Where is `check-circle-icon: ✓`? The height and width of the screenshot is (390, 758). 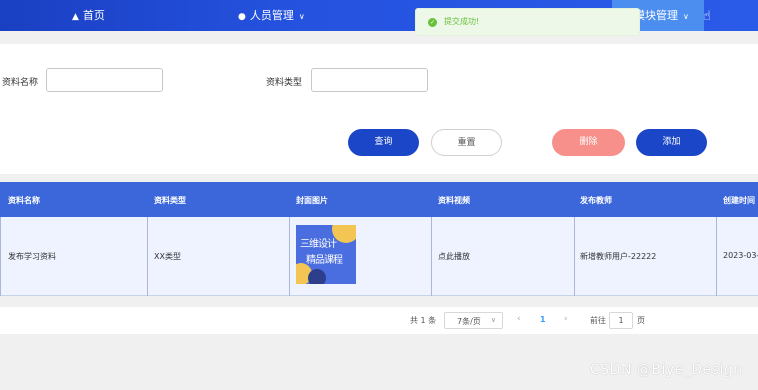 check-circle-icon: ✓ is located at coordinates (432, 22).